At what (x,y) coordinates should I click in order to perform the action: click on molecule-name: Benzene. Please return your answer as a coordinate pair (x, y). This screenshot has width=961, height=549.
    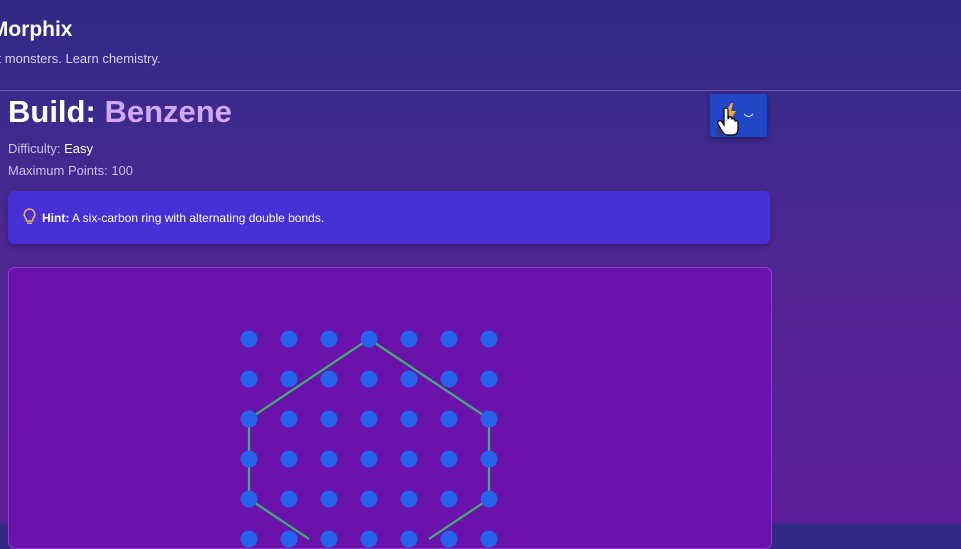
    Looking at the image, I should click on (168, 111).